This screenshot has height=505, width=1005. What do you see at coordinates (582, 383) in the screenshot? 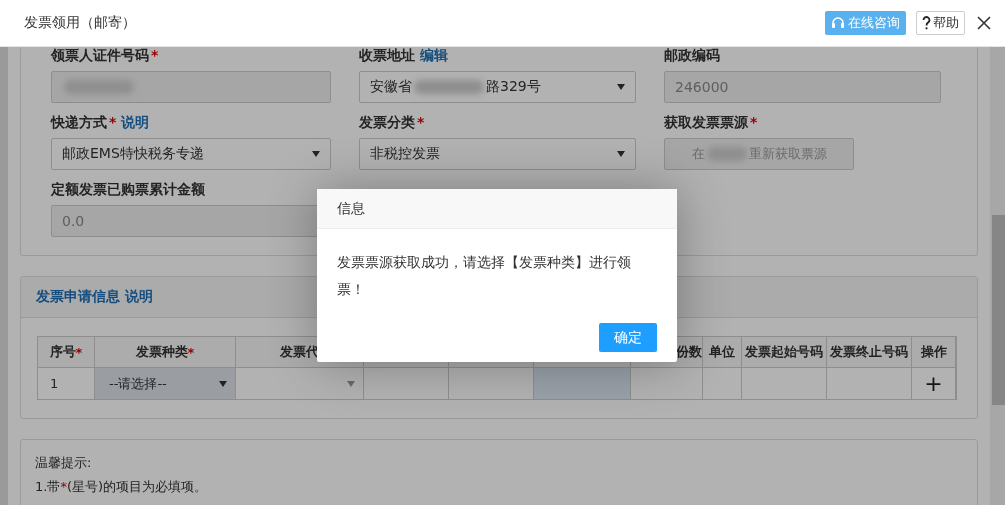
I see `input-field` at bounding box center [582, 383].